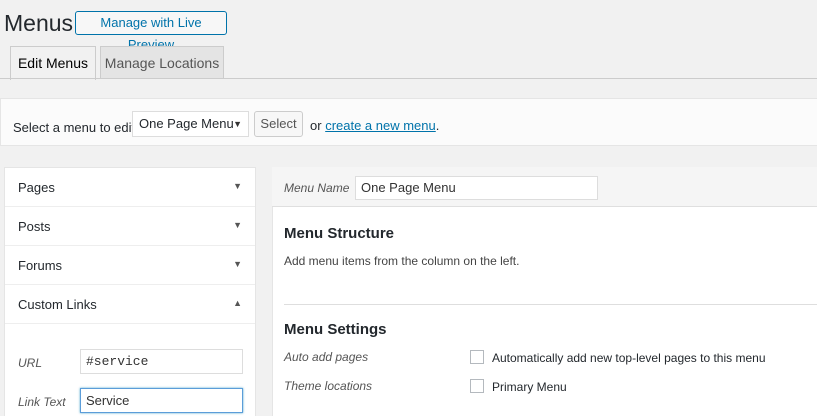  What do you see at coordinates (162, 62) in the screenshot?
I see `tab-manage-locations: Manage Locations` at bounding box center [162, 62].